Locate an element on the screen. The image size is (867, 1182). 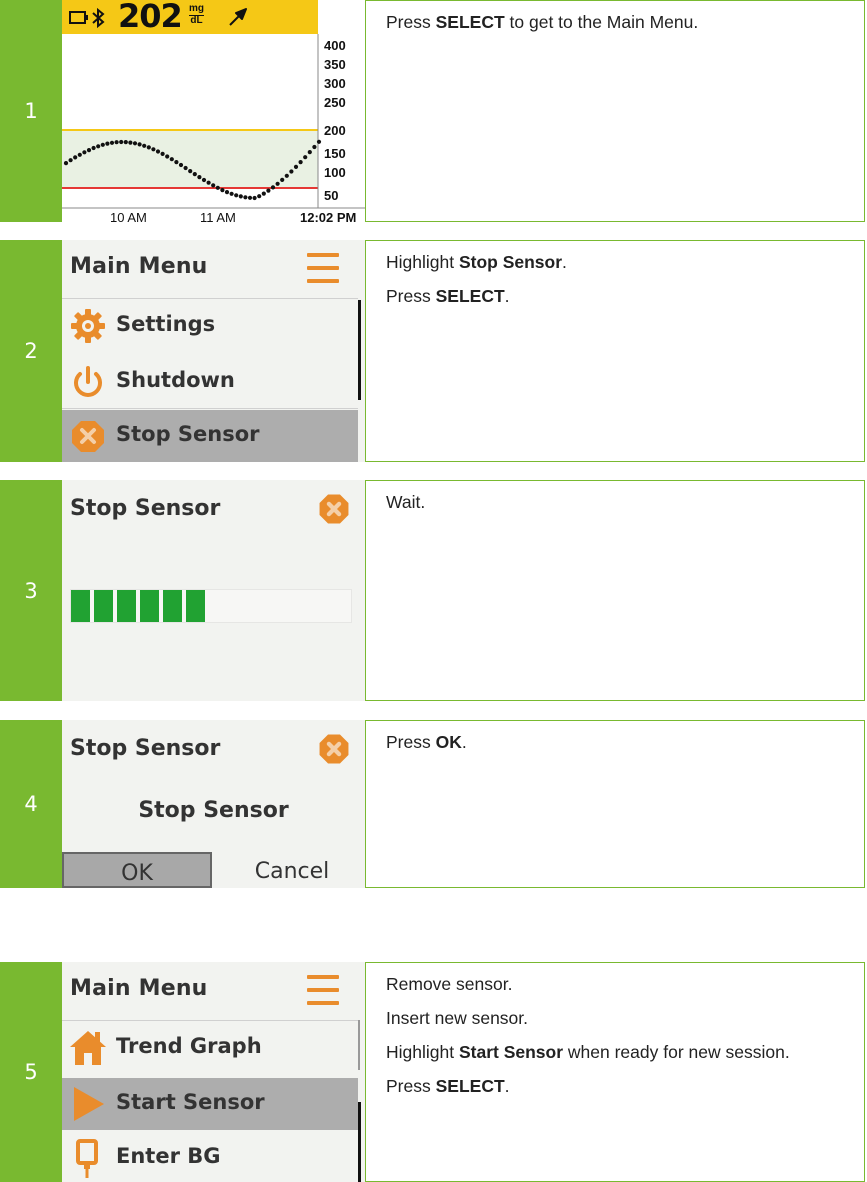
device-screen-stop-sensor-confirm: Stop Sensor Stop Sensor OK Cancel is located at coordinates (213, 804).